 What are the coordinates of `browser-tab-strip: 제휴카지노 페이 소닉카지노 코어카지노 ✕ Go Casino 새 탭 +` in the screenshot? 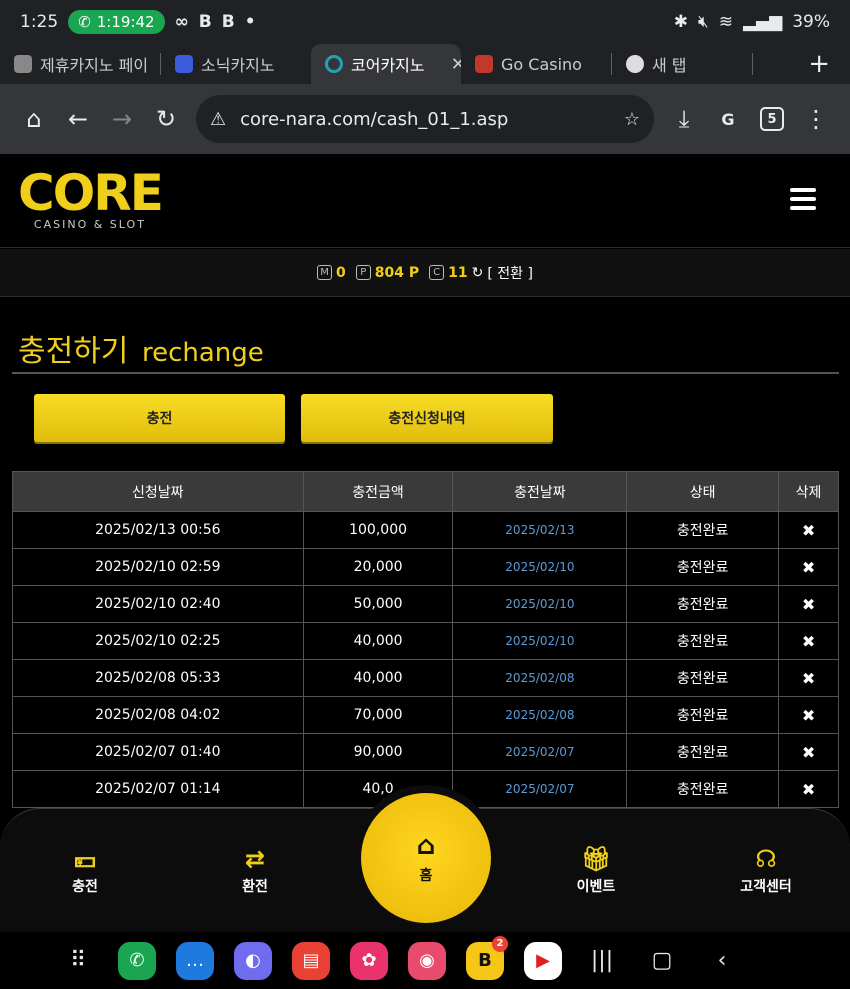 It's located at (425, 64).